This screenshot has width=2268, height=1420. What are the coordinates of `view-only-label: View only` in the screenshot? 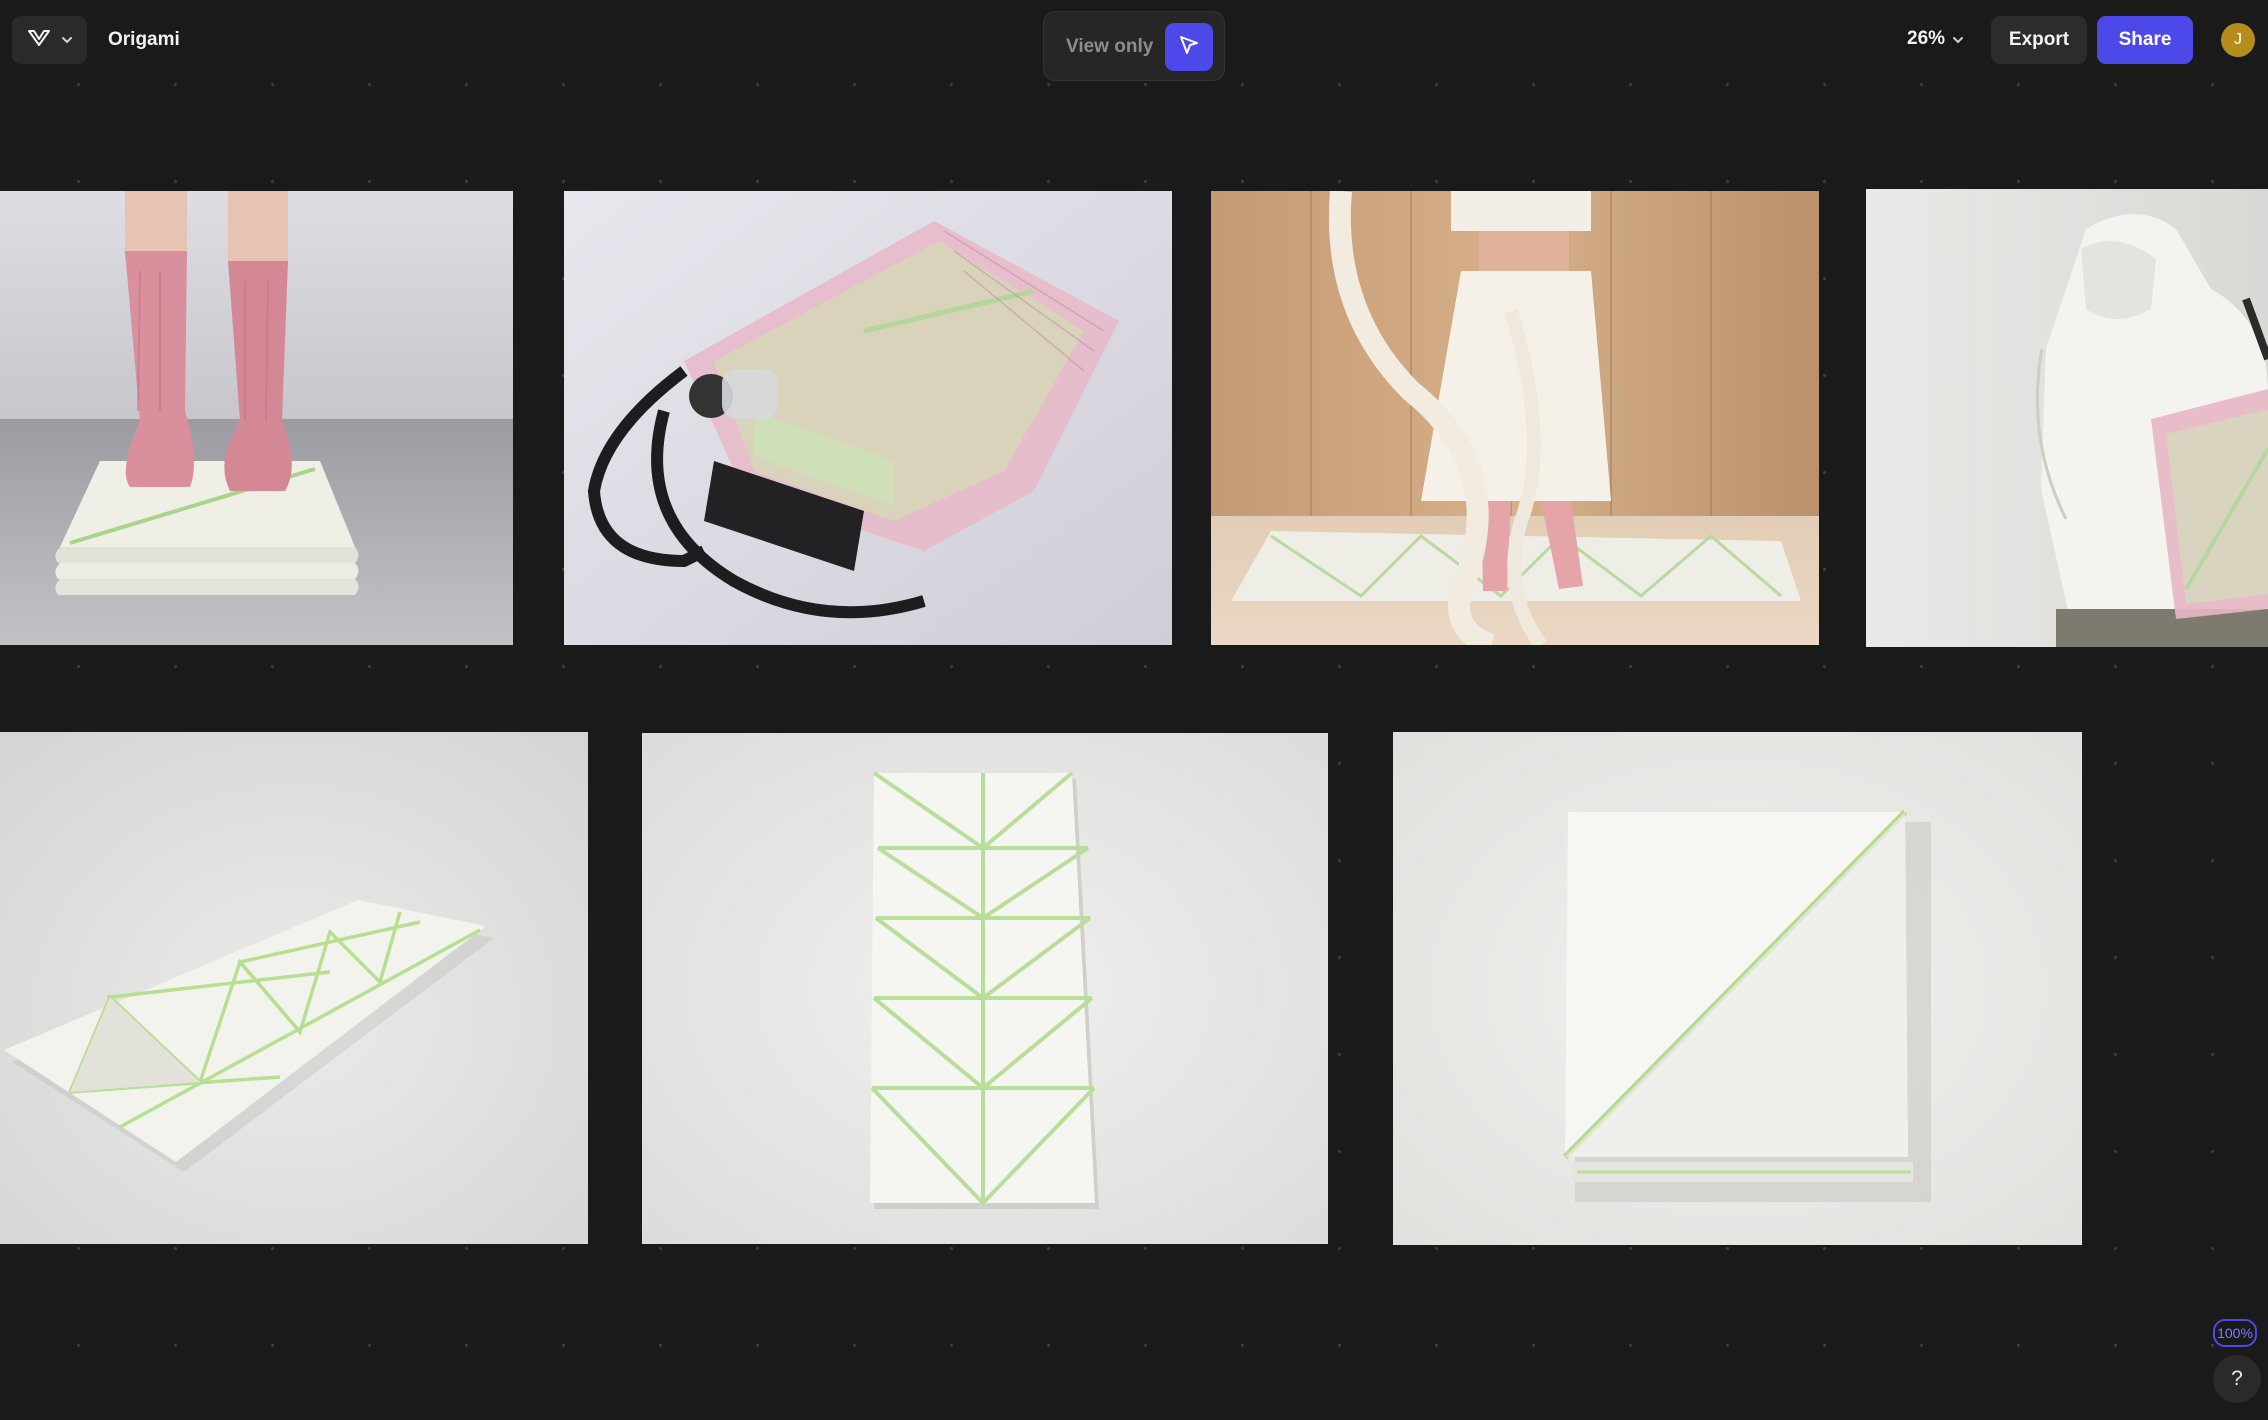 It's located at (1110, 46).